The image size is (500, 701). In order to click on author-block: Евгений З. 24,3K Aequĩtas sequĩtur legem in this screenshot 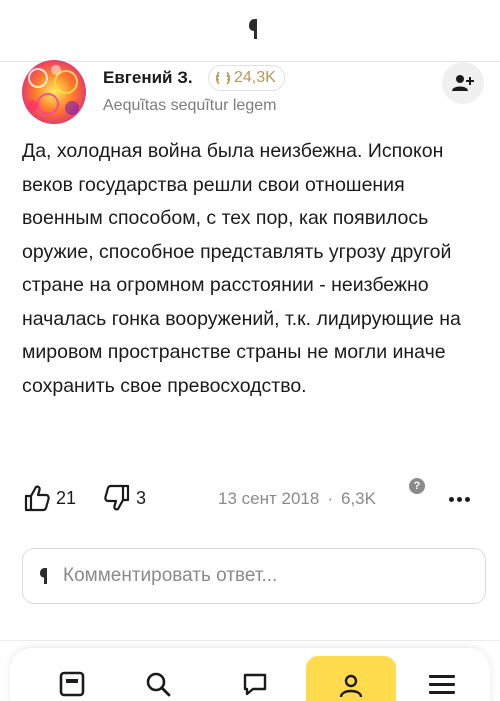, I will do `click(253, 92)`.